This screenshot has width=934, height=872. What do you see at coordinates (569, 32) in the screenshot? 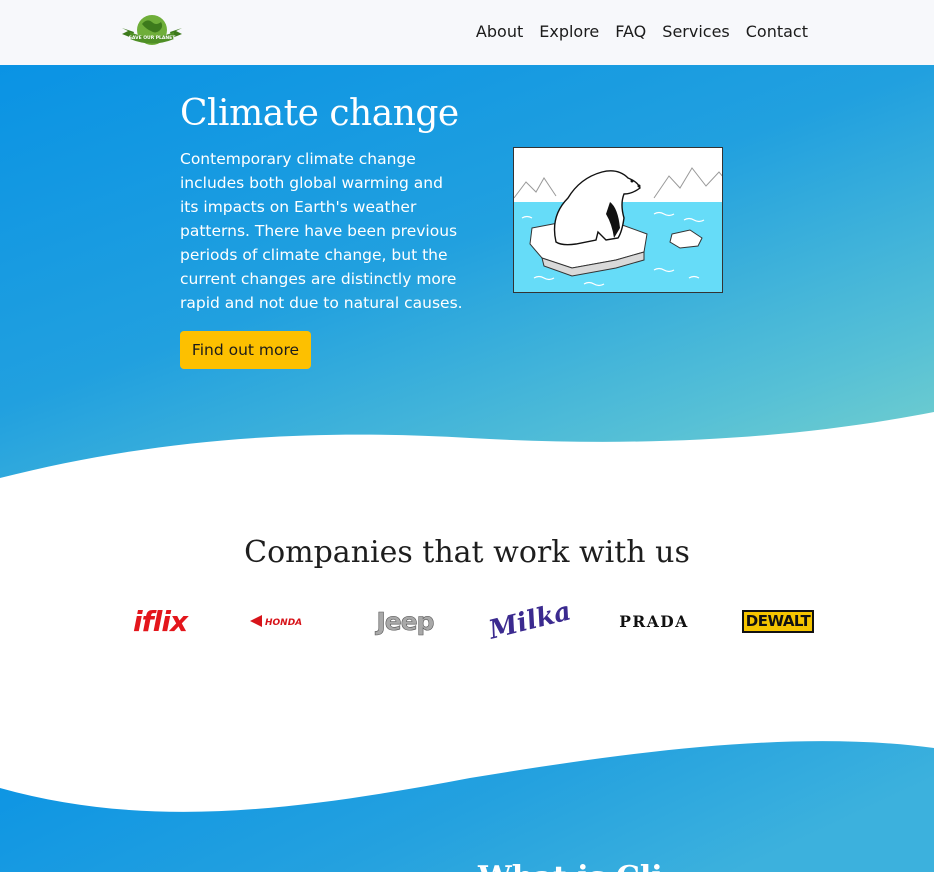
I see `nav-link-explore: Explore` at bounding box center [569, 32].